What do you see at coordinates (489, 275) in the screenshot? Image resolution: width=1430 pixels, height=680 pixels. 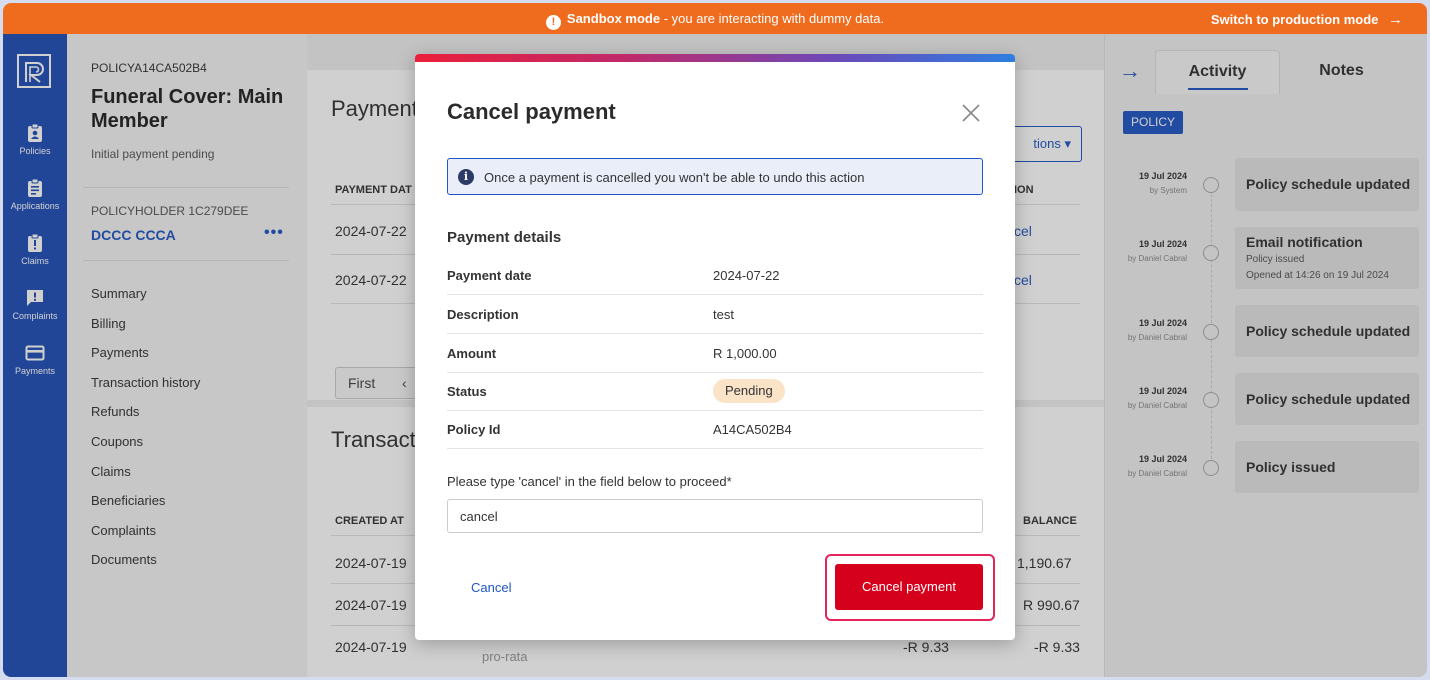 I see `detail-label: Payment date` at bounding box center [489, 275].